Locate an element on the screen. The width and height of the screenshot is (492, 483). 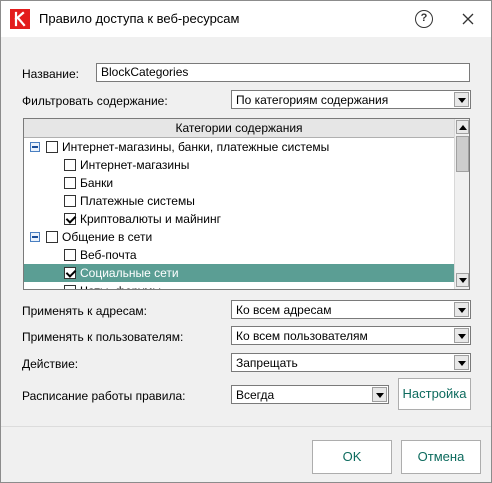
schedule-value: Всегда is located at coordinates (255, 395).